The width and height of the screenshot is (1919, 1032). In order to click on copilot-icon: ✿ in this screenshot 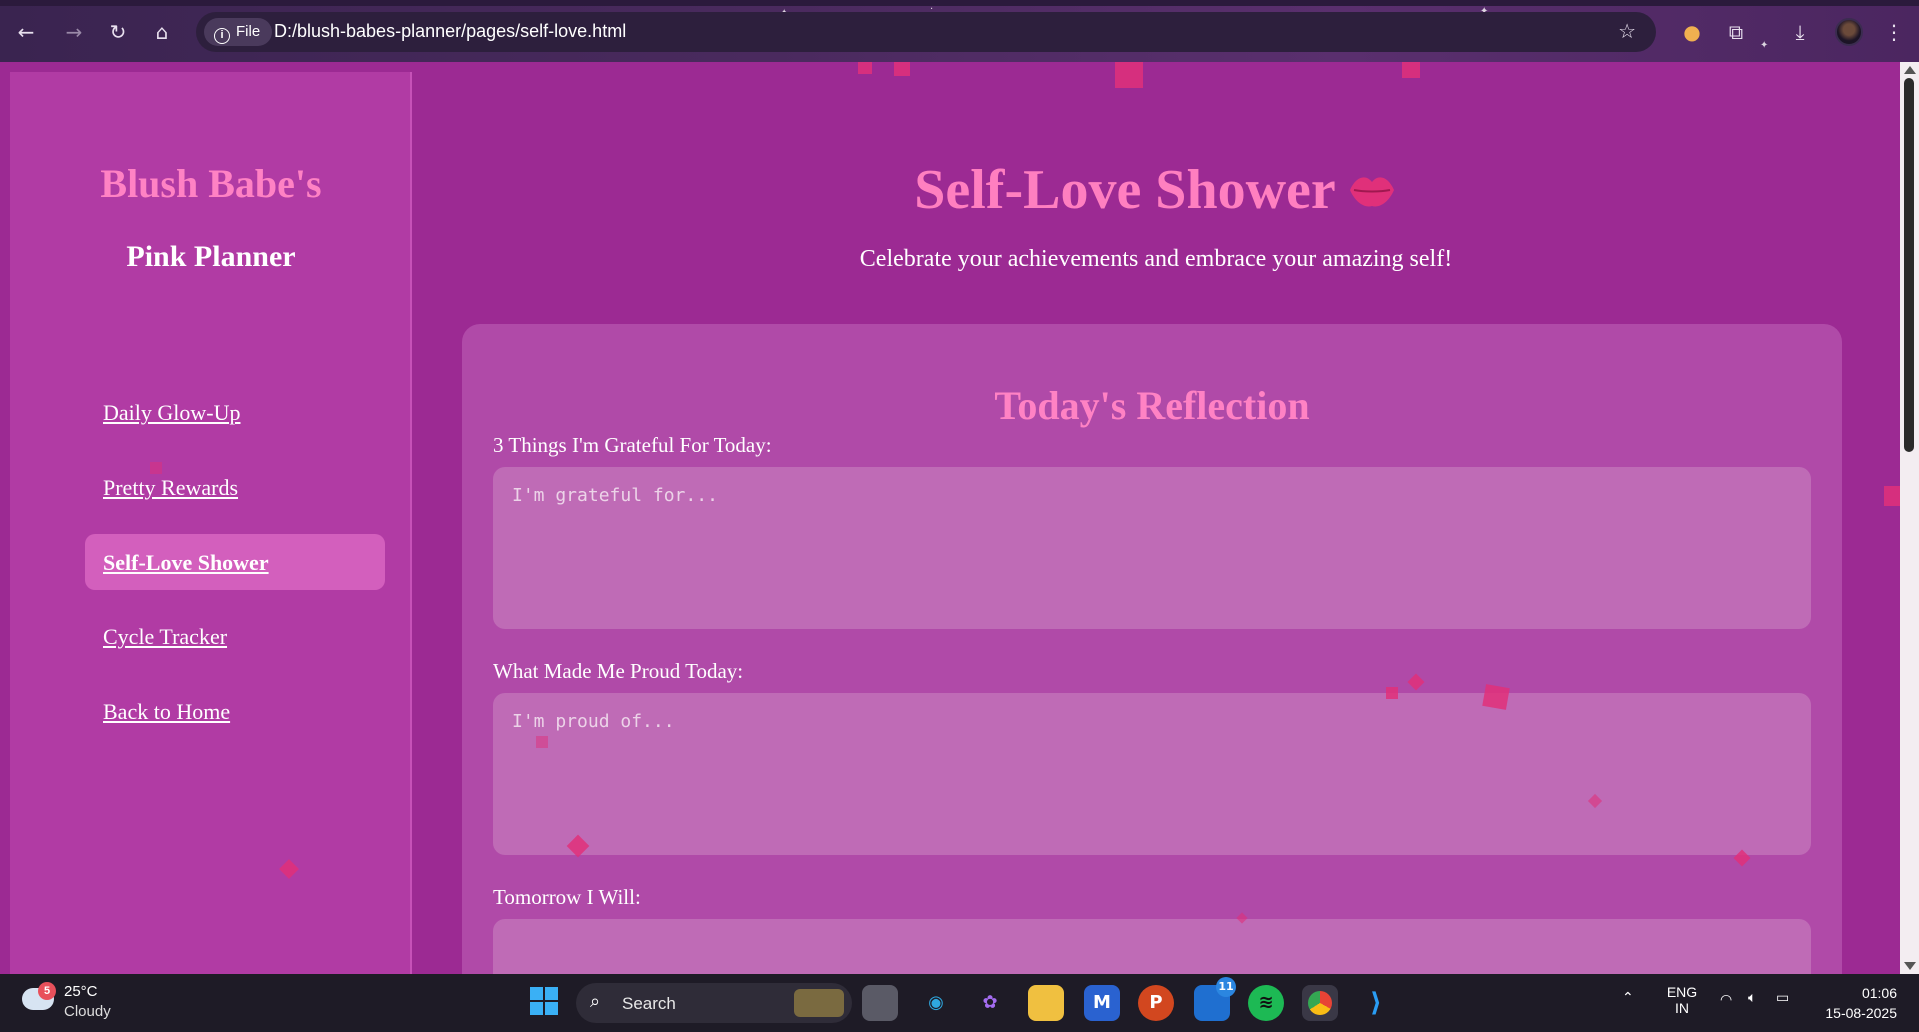, I will do `click(990, 1003)`.